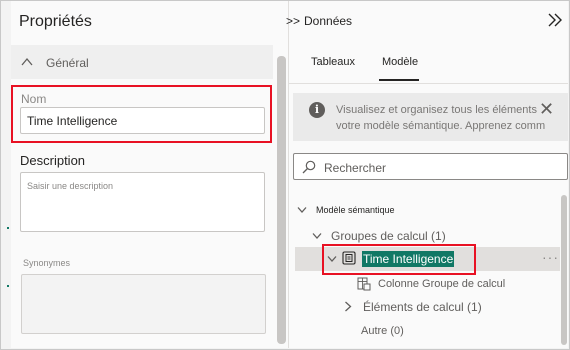 The height and width of the screenshot is (350, 570). Describe the element at coordinates (328, 21) in the screenshot. I see `data-title-text: Données` at that location.